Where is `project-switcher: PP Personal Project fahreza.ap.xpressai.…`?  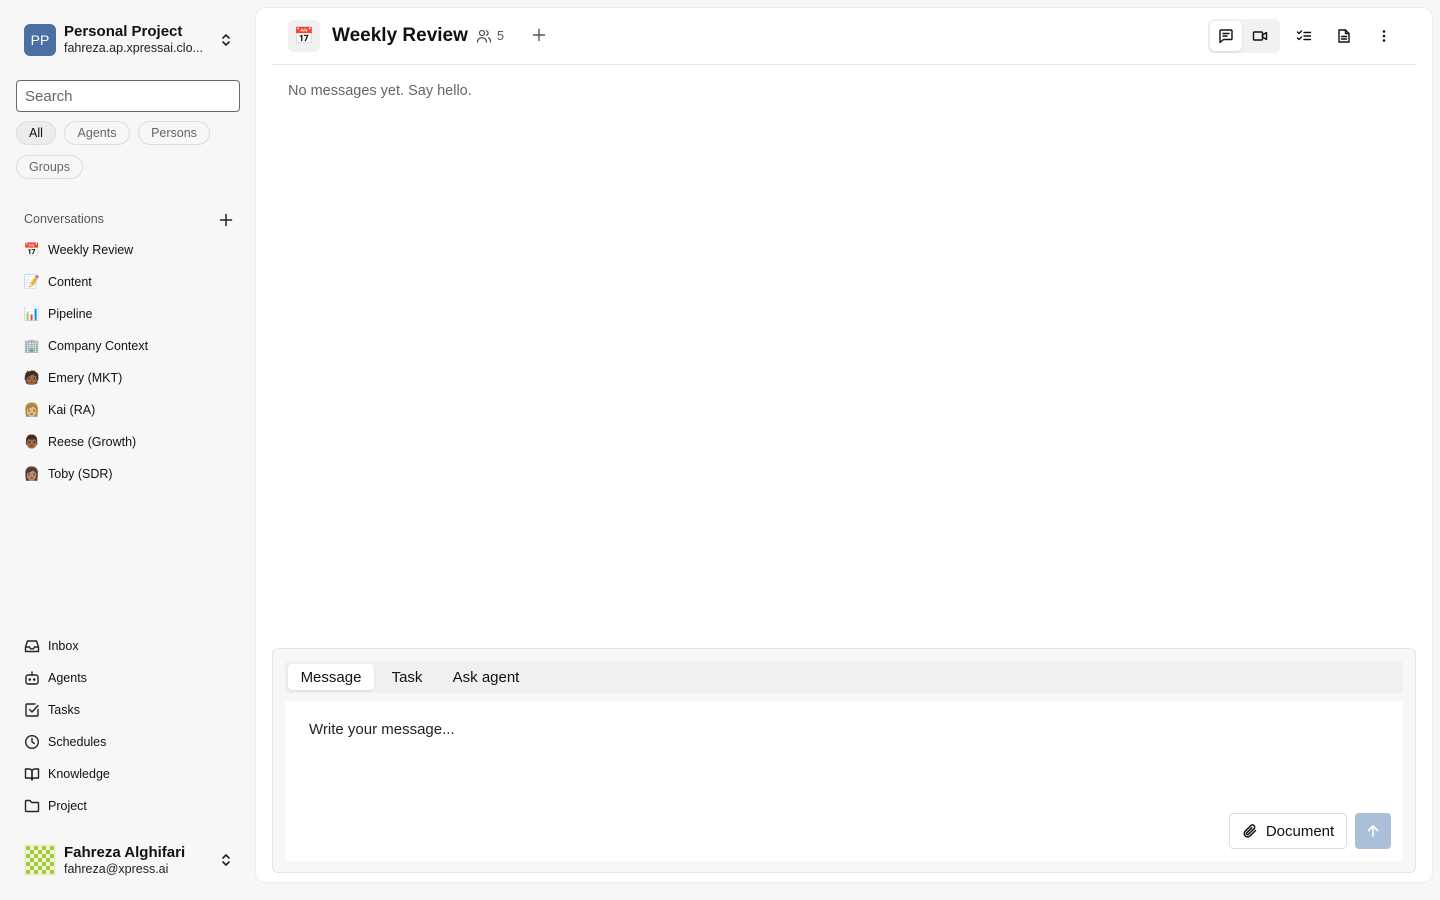
project-switcher: PP Personal Project fahreza.ap.xpressai.… is located at coordinates (132, 40).